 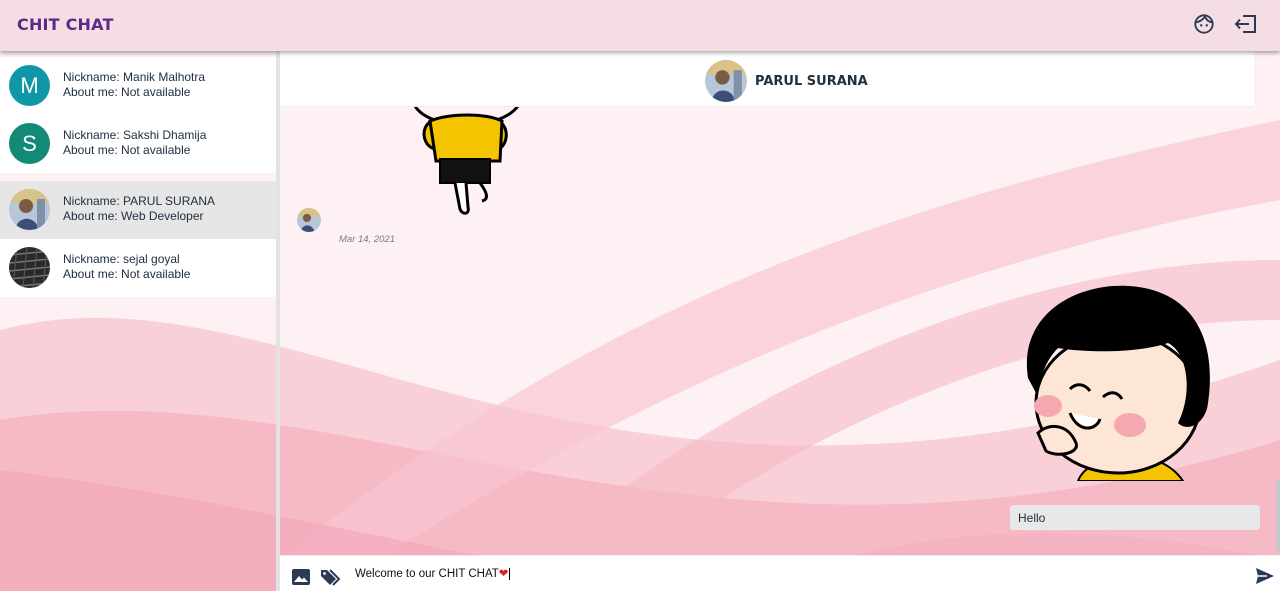 I want to click on profile-button, so click(x=1204, y=24).